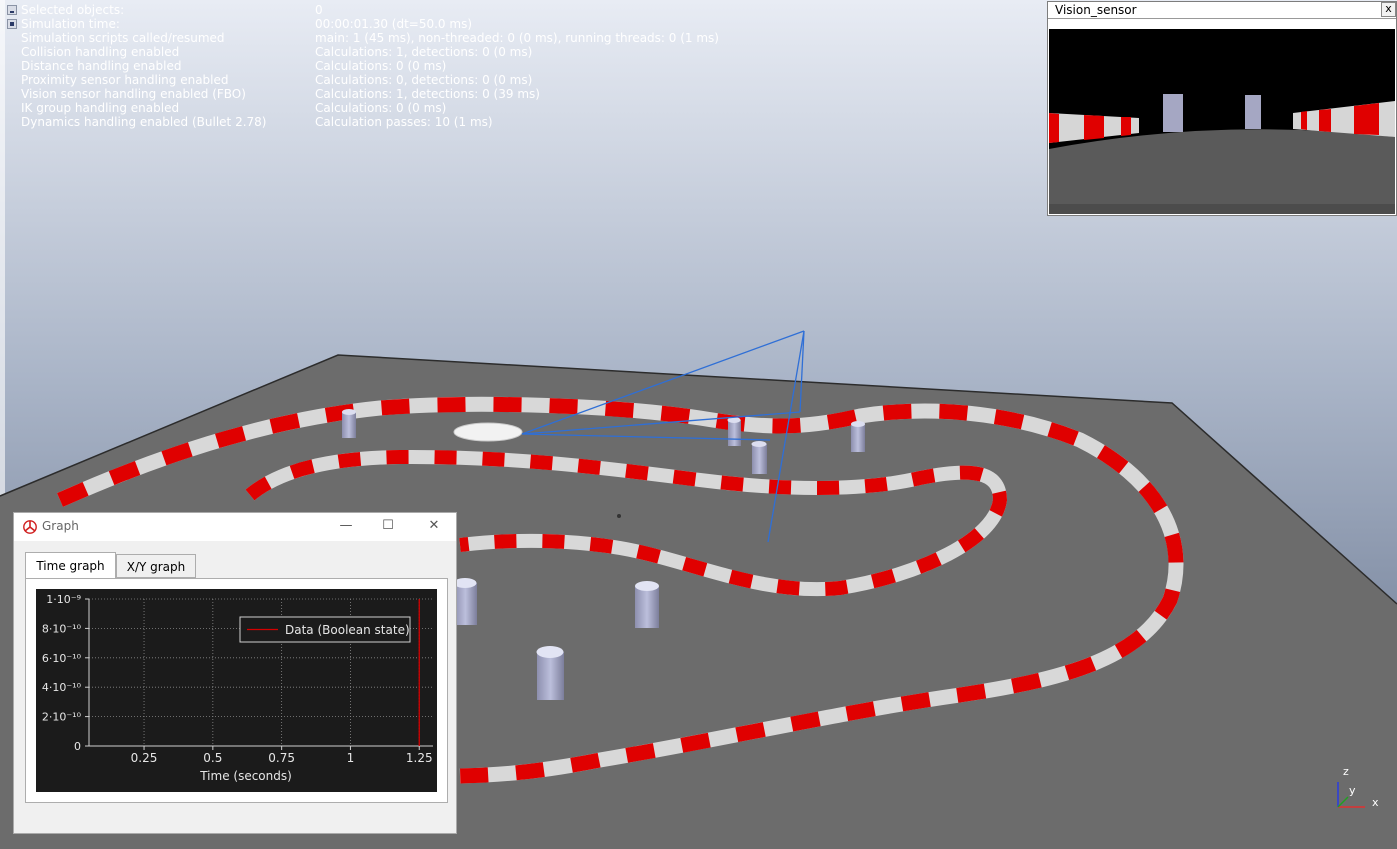 The width and height of the screenshot is (1397, 849). What do you see at coordinates (123, 38) in the screenshot?
I see `info-label: Simulation scripts called/resumed` at bounding box center [123, 38].